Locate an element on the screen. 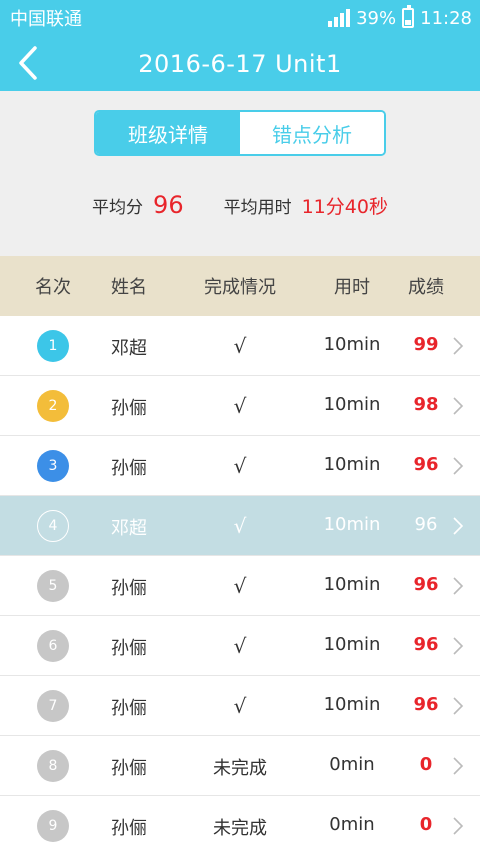 The image size is (480, 853). page-title: 2016-6-17 Unit1 is located at coordinates (240, 63).